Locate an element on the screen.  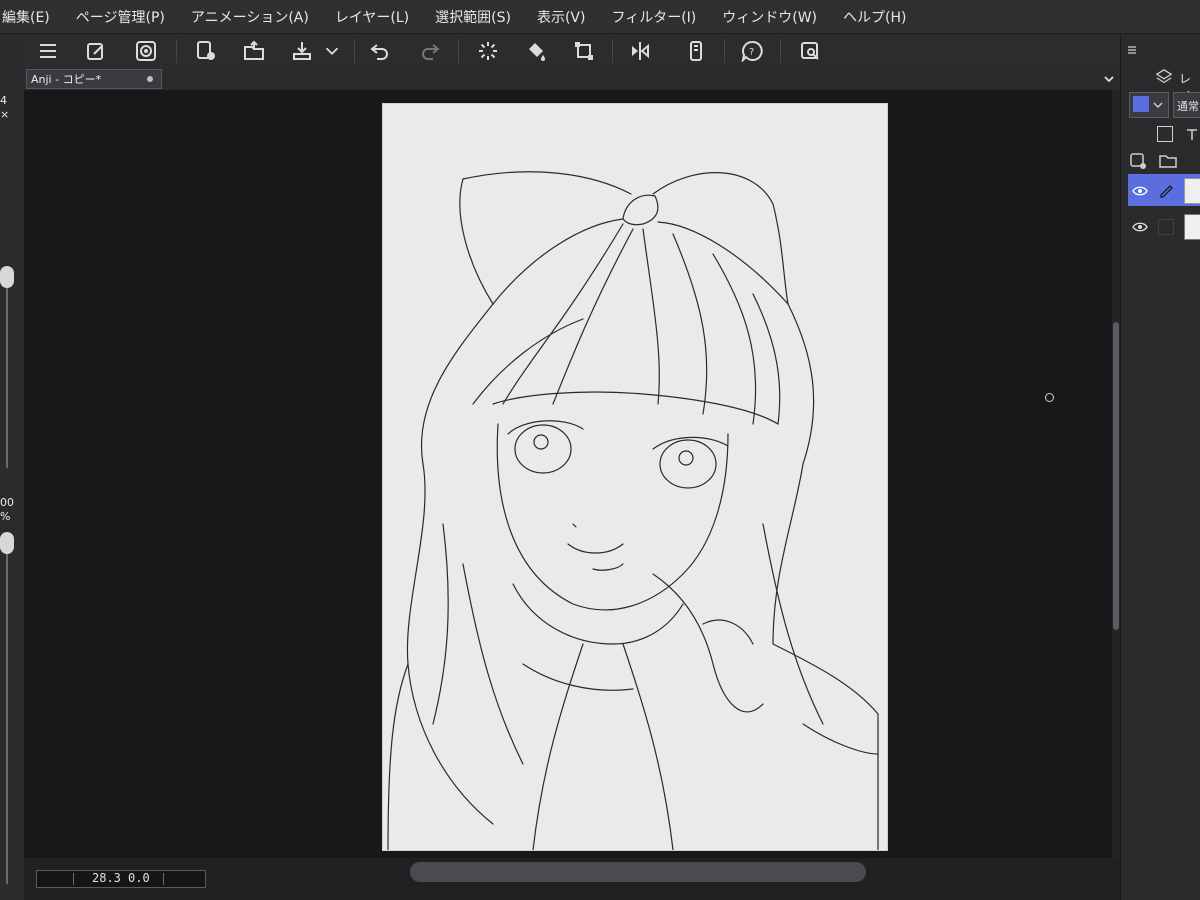
redo-button is located at coordinates (430, 51).